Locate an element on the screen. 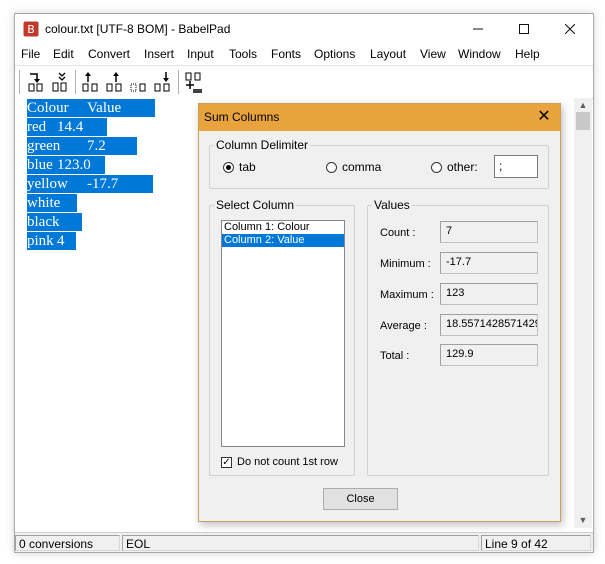 The height and width of the screenshot is (564, 605). status-line: Line 9 of 42 is located at coordinates (536, 543).